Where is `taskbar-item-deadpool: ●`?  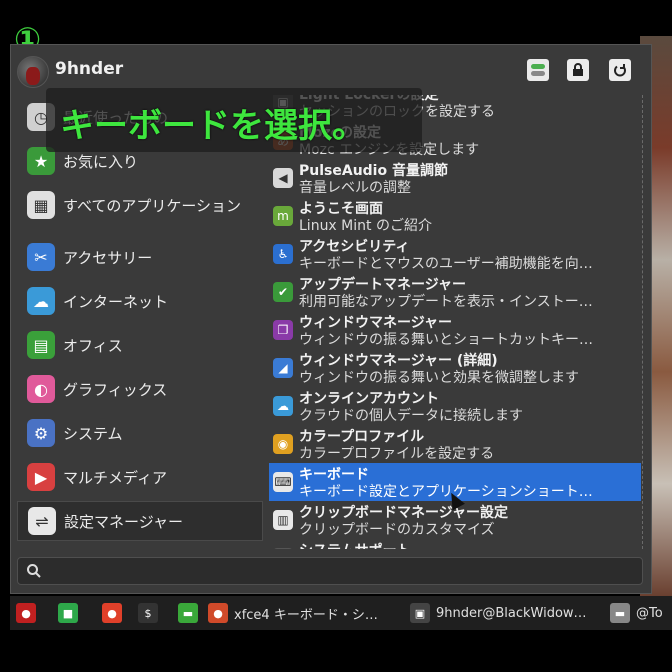
taskbar-item-deadpool: ● is located at coordinates (29, 613).